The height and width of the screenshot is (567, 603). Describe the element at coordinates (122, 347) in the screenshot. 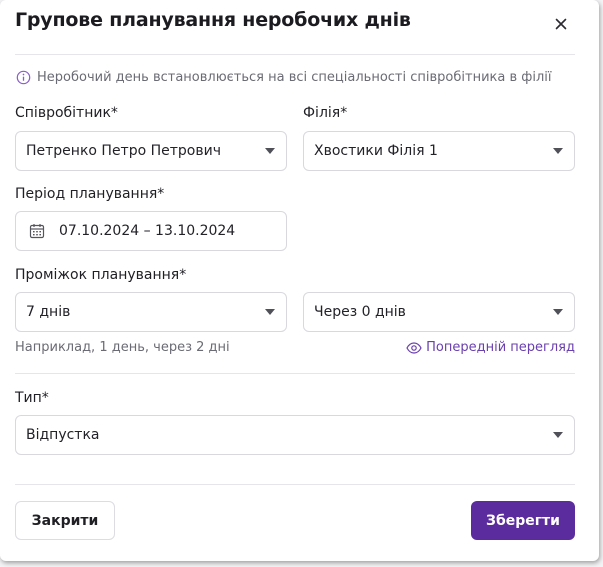

I see `interval-hint: Наприклад, 1 день, через 2 дні` at that location.